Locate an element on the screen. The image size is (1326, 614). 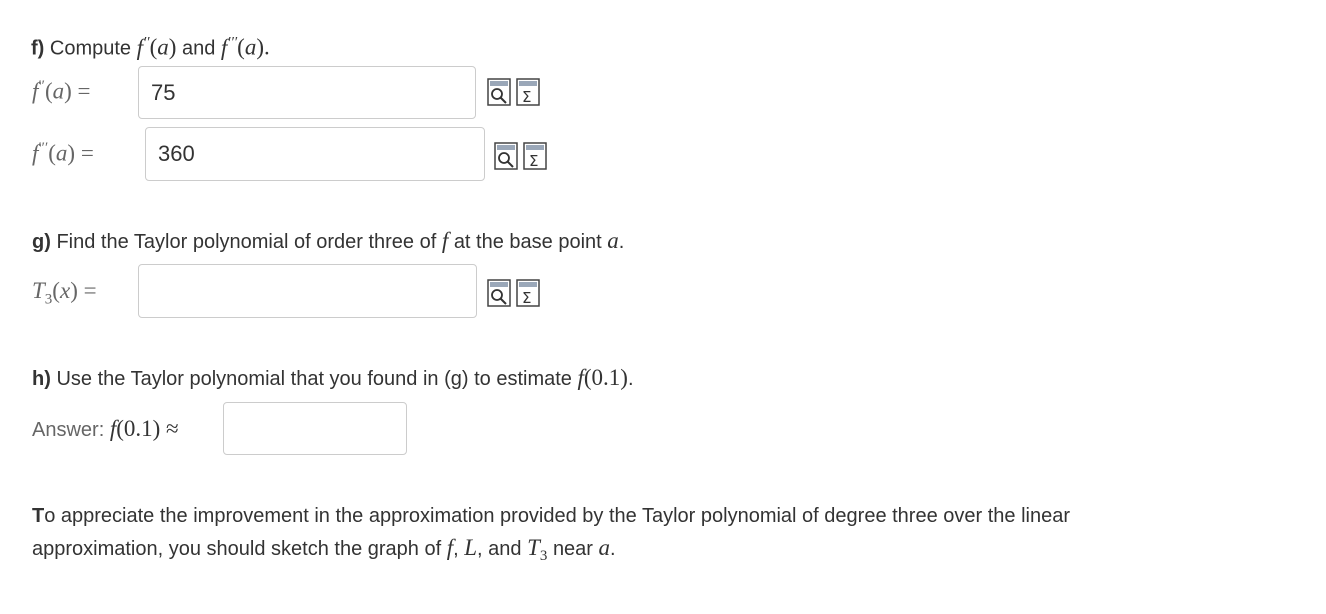
math-f-second-derivative: f′′ is located at coordinates (143, 47).